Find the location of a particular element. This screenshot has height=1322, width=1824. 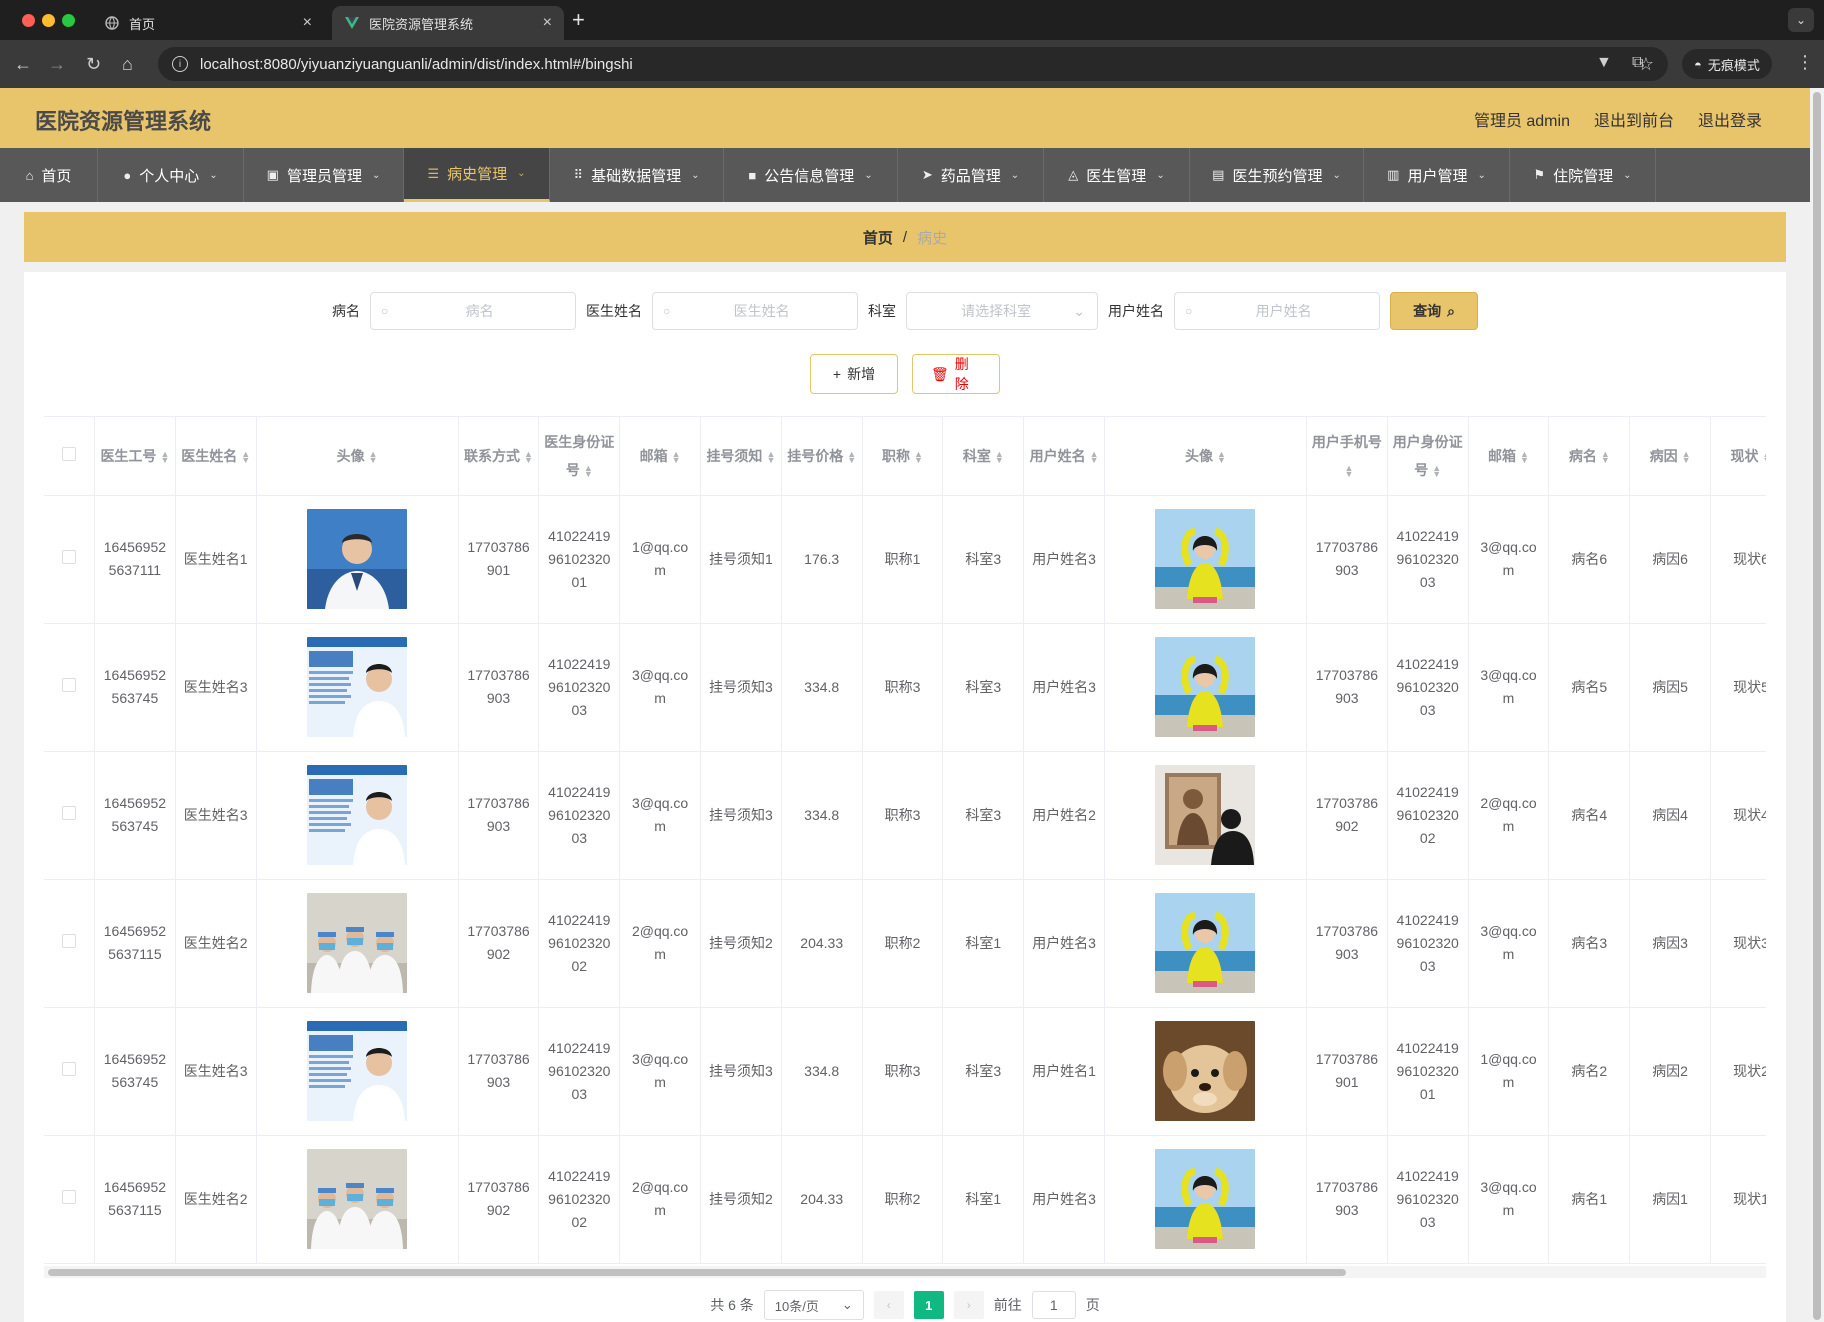

home-button: ⌂ is located at coordinates (127, 64).